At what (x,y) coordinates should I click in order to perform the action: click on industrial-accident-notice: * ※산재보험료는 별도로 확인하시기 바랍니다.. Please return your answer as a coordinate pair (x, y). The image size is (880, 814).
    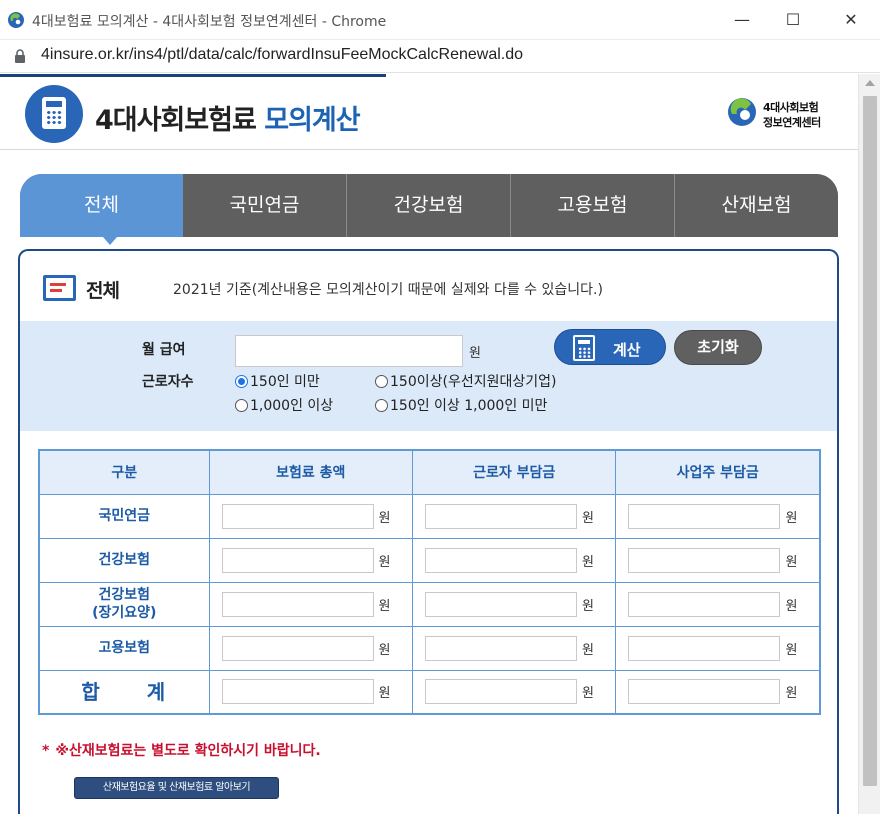
    Looking at the image, I should click on (181, 750).